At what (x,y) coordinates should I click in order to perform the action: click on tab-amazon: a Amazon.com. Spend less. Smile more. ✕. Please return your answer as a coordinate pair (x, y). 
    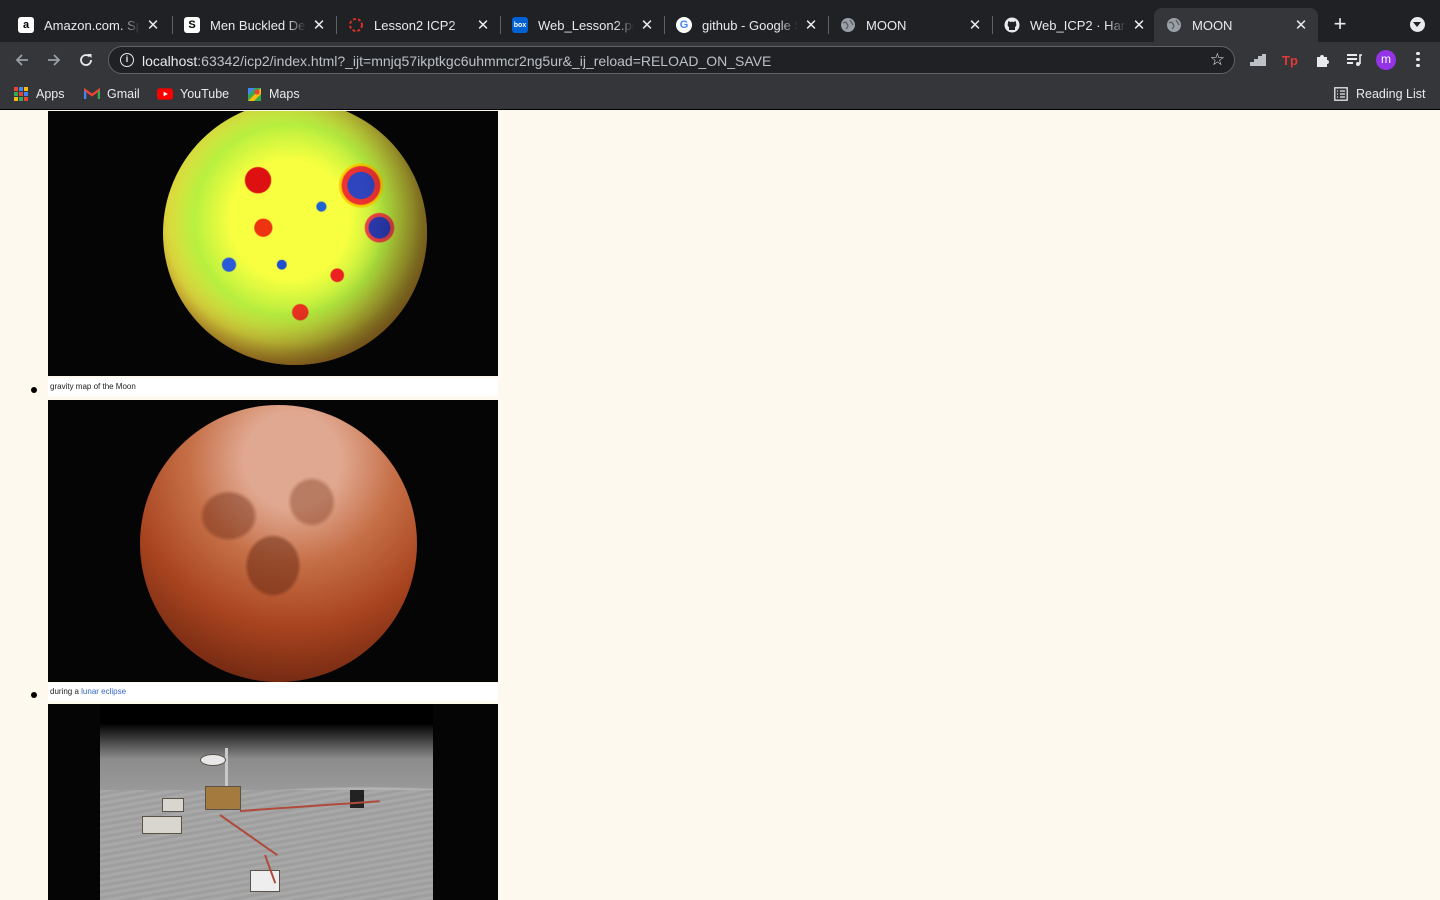
    Looking at the image, I should click on (88, 25).